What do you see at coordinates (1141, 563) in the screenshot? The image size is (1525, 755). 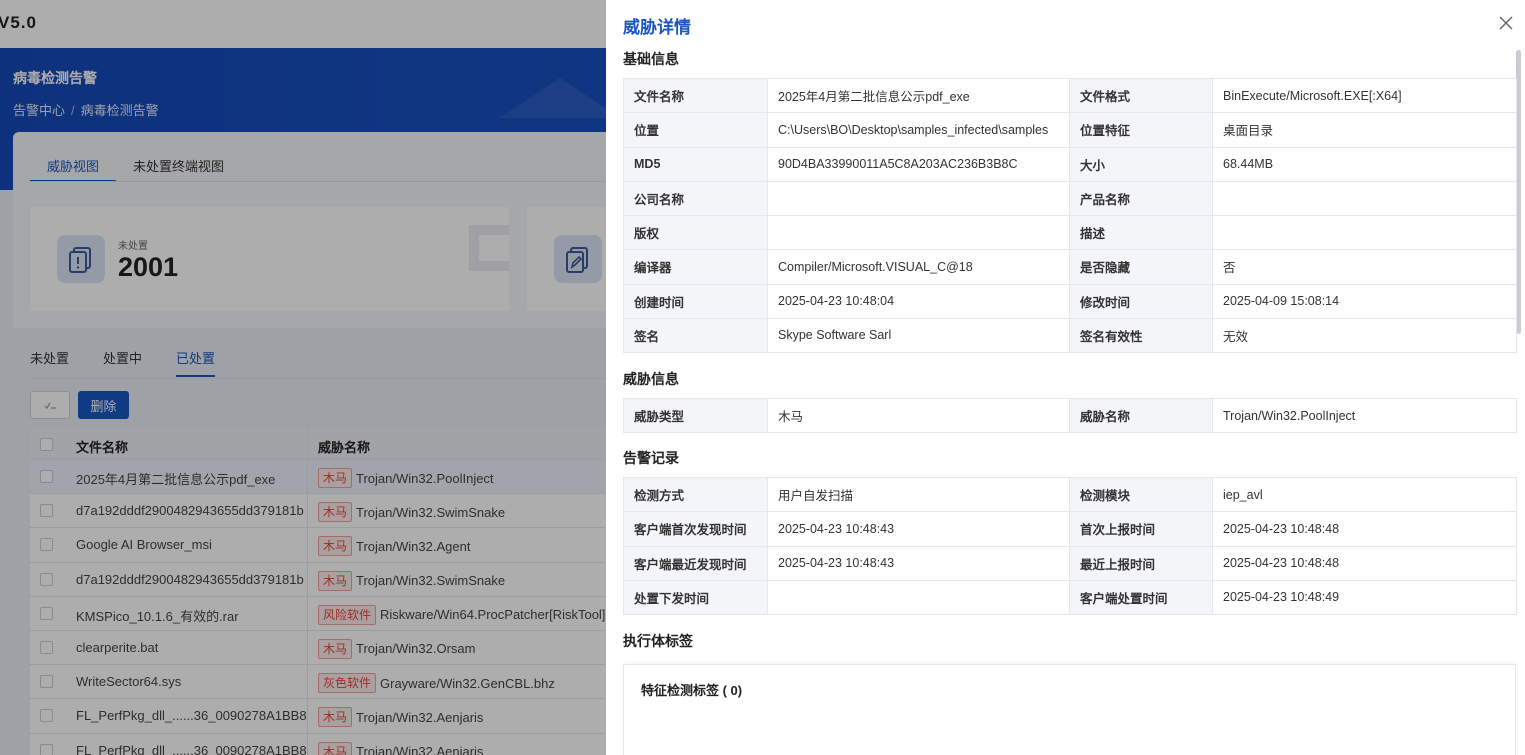 I see `detail-key: 最近上报时间` at bounding box center [1141, 563].